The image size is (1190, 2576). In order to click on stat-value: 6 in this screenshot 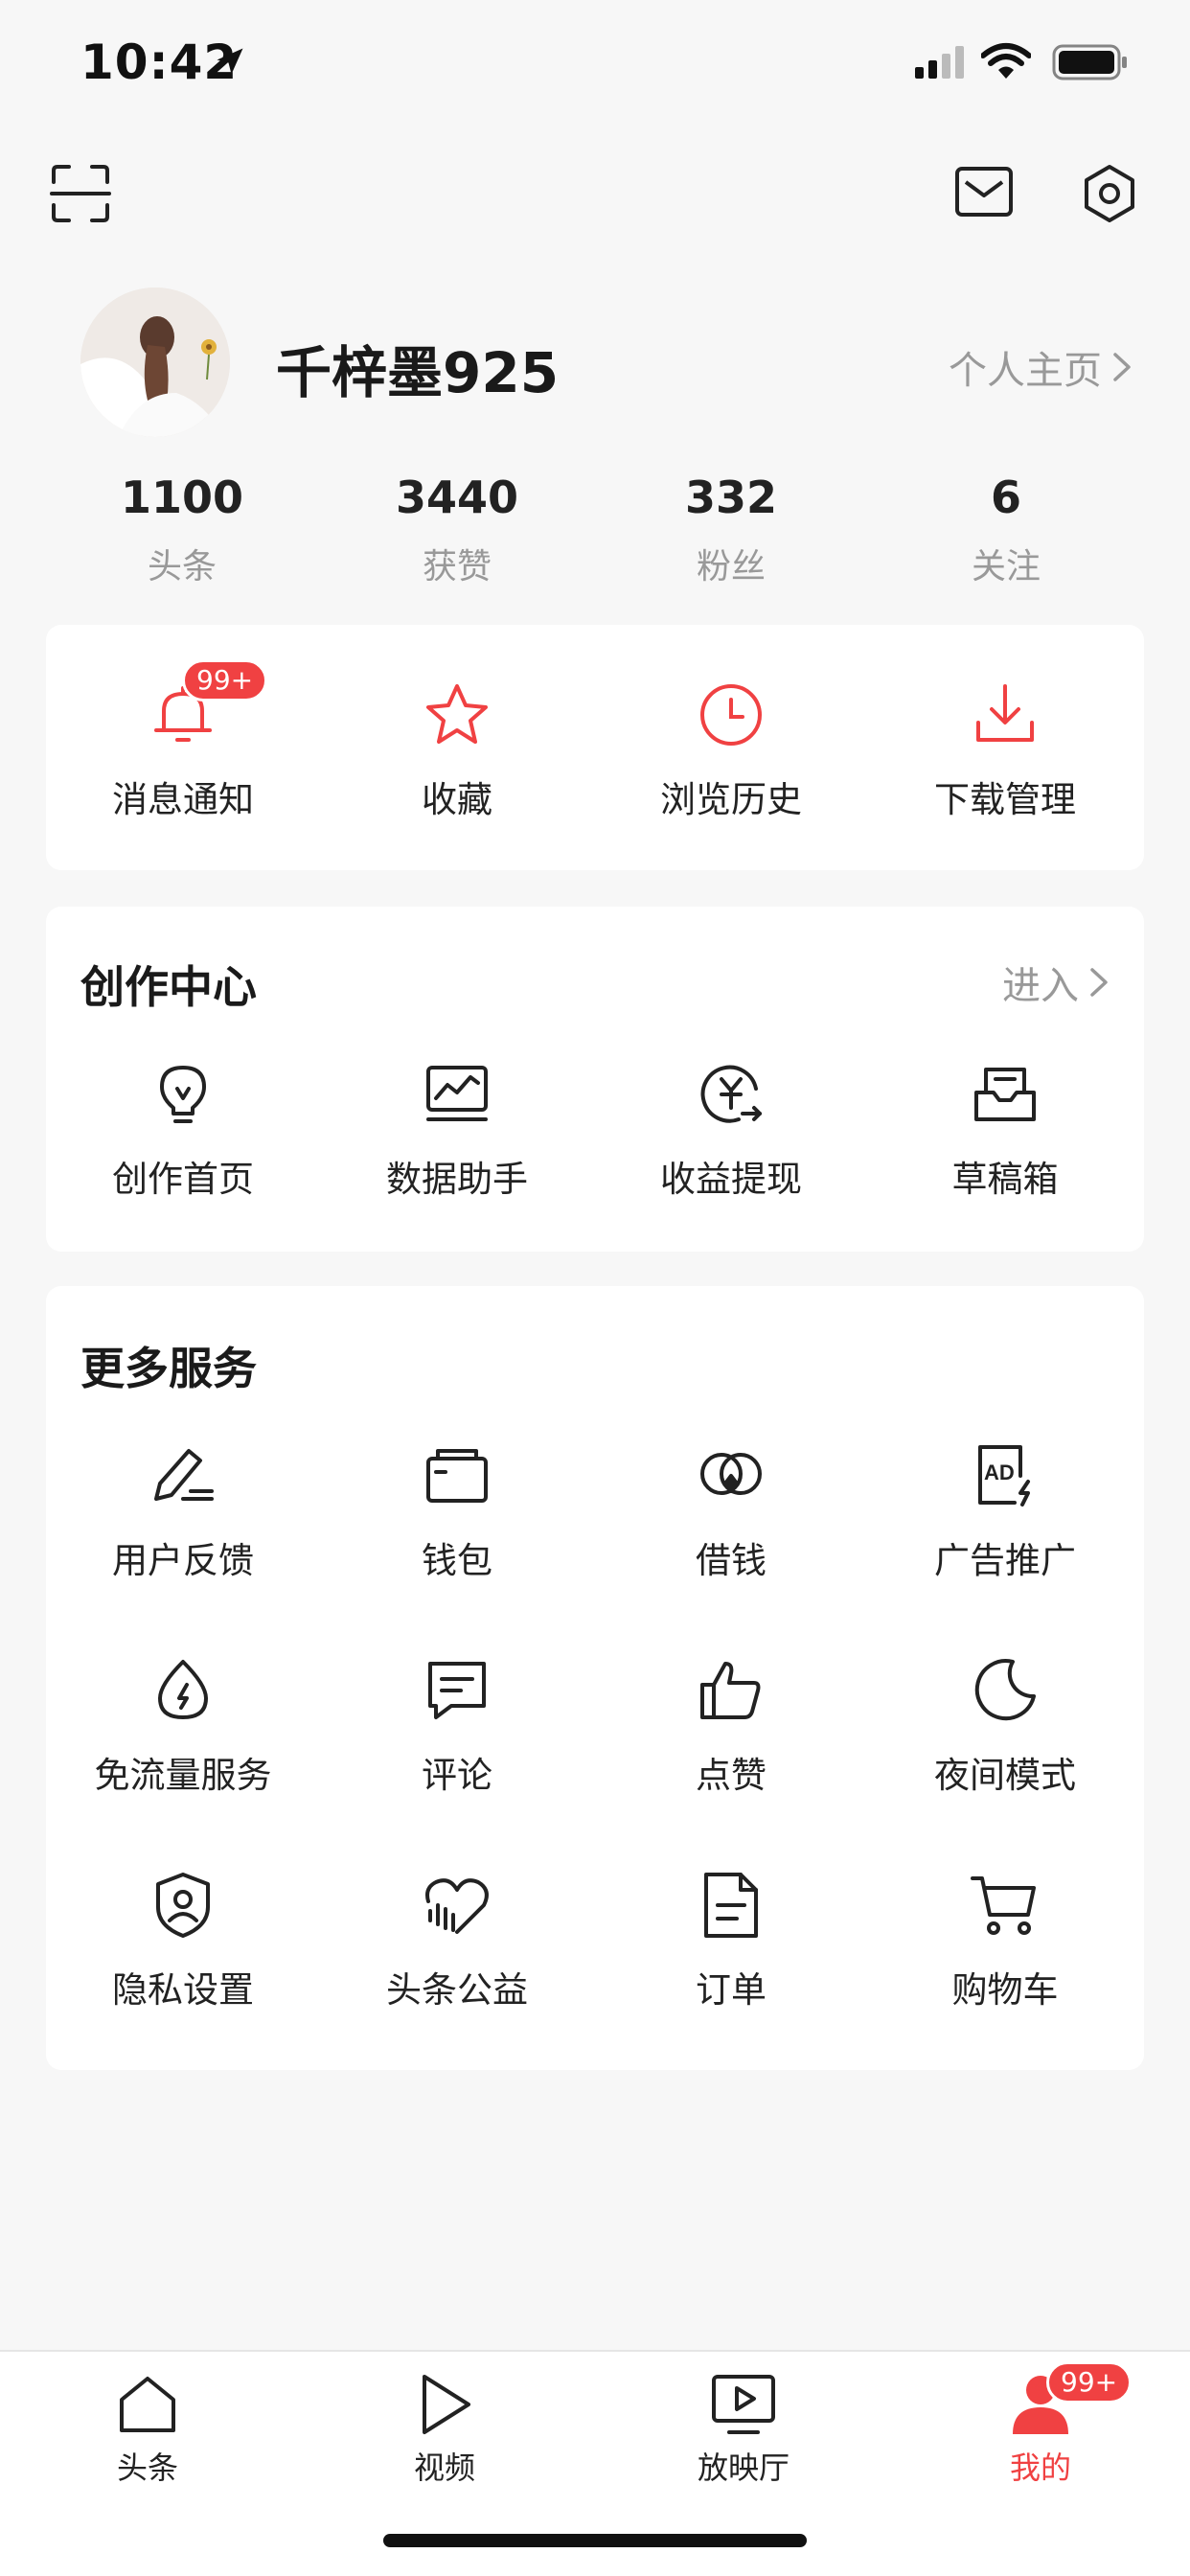, I will do `click(1006, 497)`.